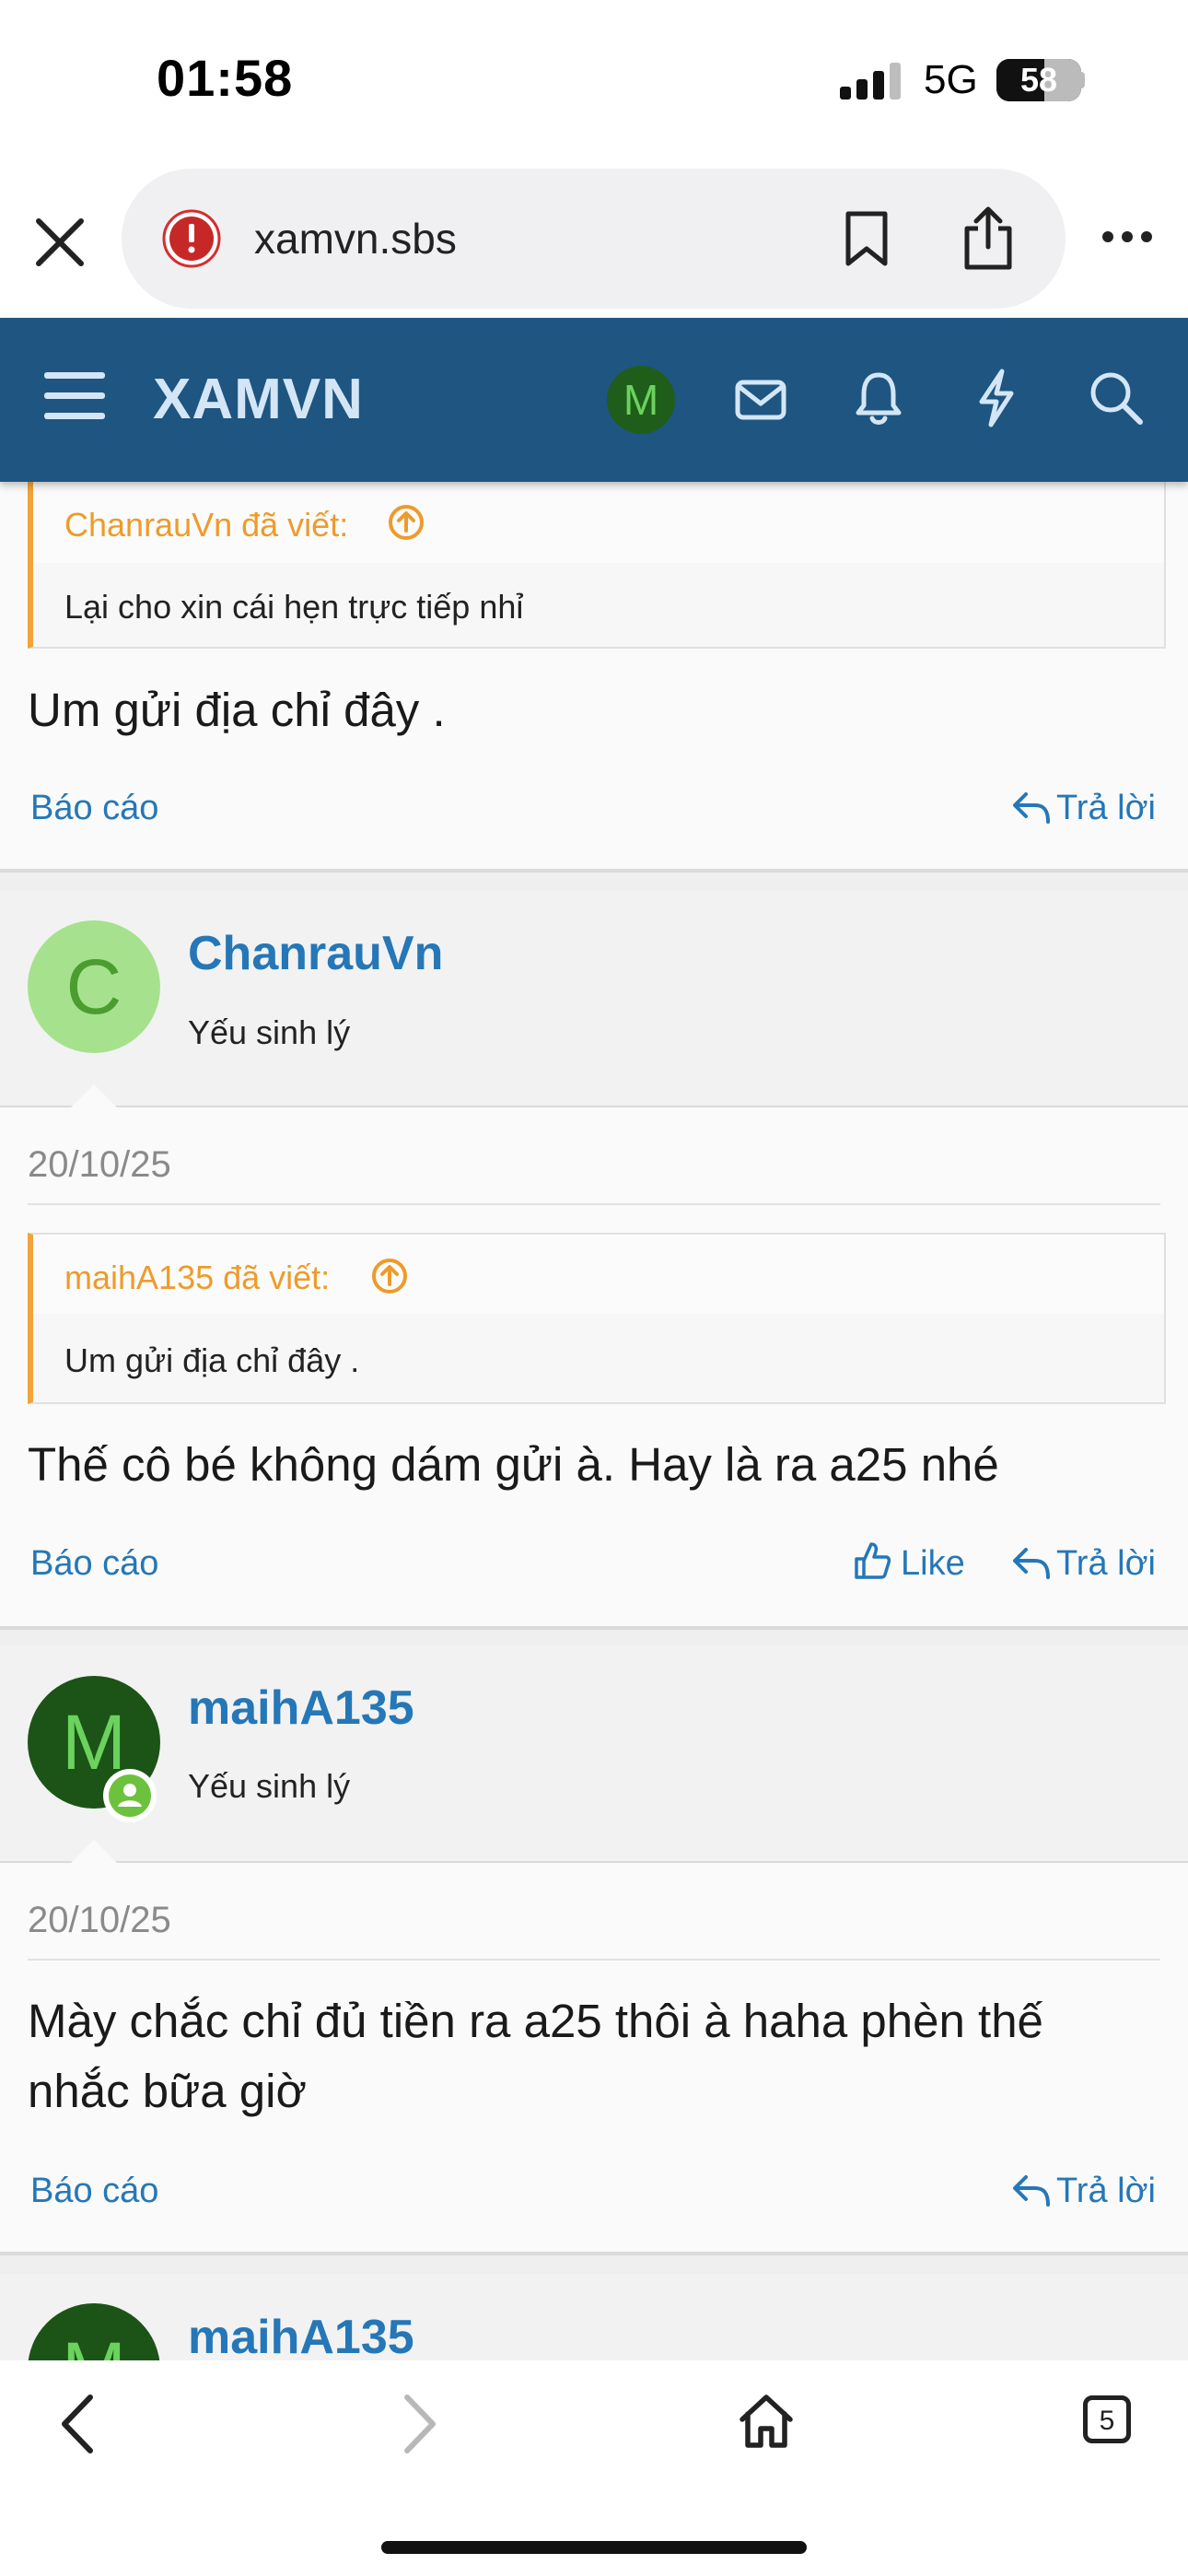 This screenshot has height=2576, width=1188. Describe the element at coordinates (60, 243) in the screenshot. I see `close-icon` at that location.